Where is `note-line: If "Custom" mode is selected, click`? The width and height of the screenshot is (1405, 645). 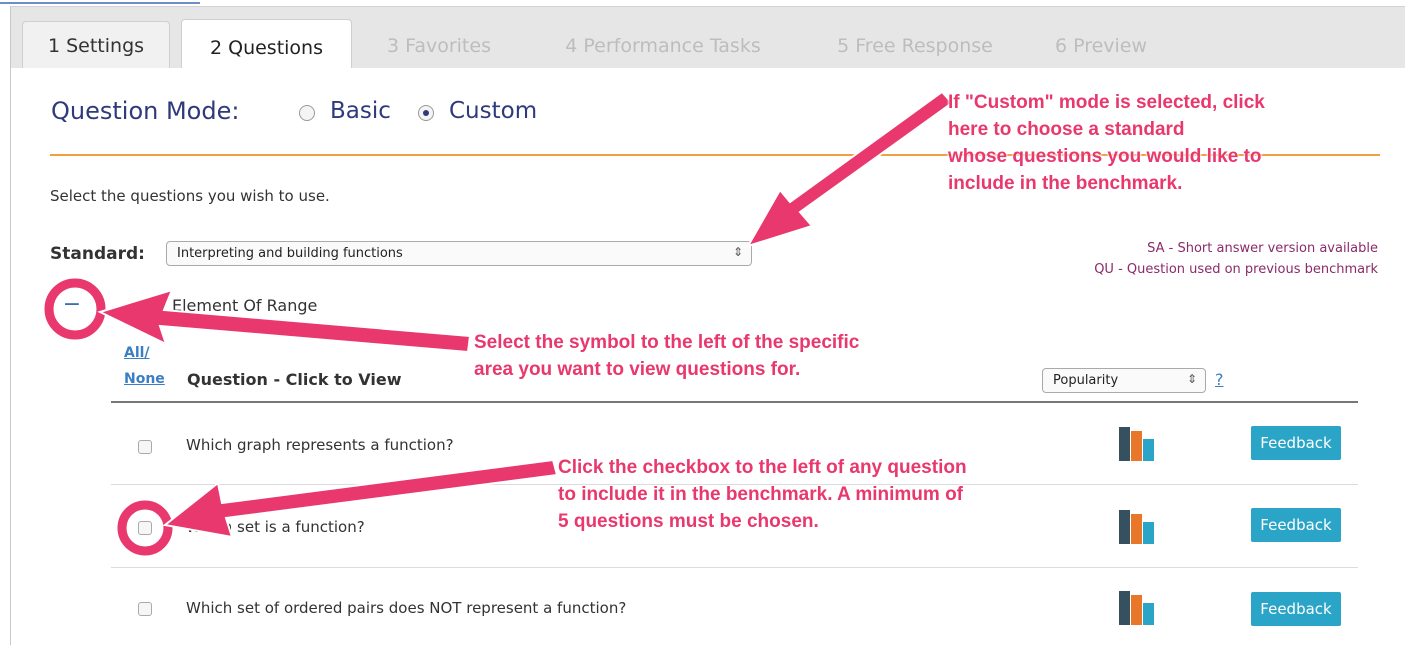
note-line: If "Custom" mode is selected, click is located at coordinates (1106, 102).